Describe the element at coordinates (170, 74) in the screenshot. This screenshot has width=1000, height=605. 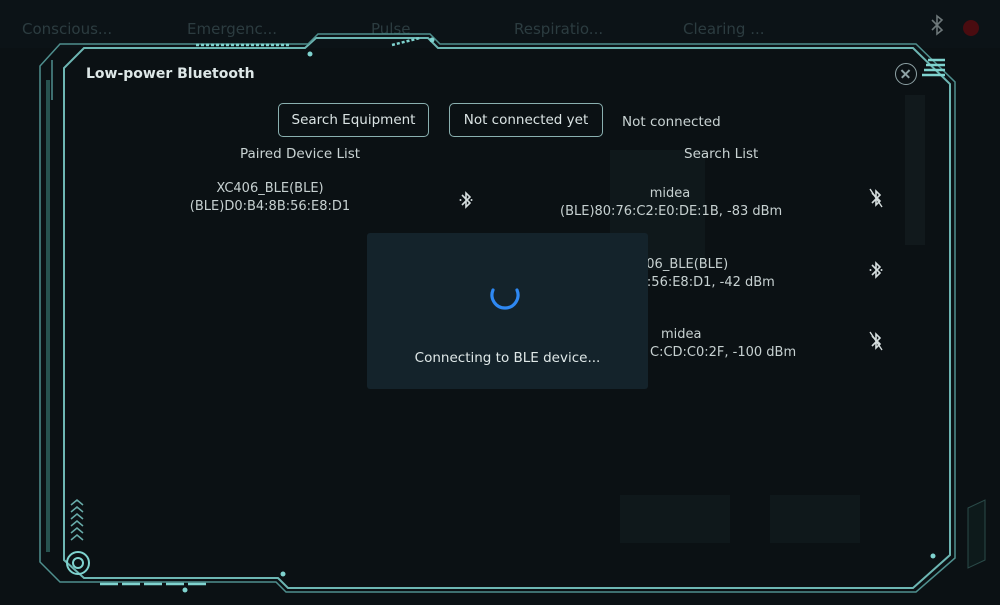
I see `dialog-title: Low-power Bluetooth` at that location.